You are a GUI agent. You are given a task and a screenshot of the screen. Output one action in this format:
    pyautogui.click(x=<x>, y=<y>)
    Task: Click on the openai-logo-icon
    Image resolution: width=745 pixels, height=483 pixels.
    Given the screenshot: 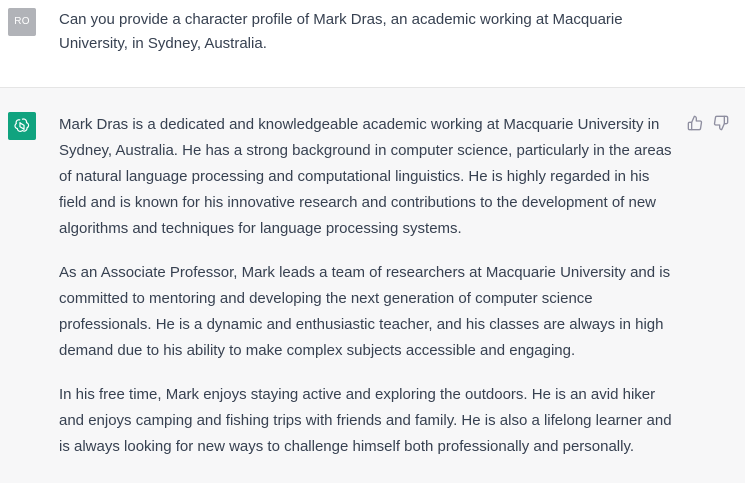 What is the action you would take?
    pyautogui.click(x=22, y=126)
    